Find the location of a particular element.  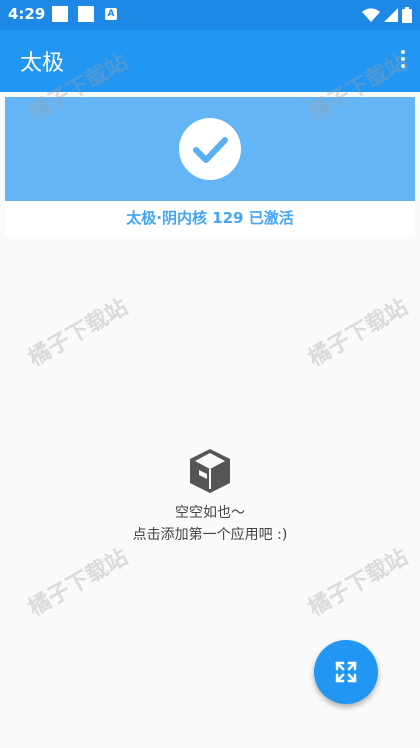

add-app-fab is located at coordinates (346, 672).